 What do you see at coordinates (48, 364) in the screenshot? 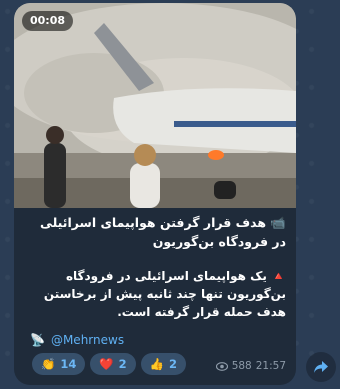
I see `clapping-hands-icon: 👏` at bounding box center [48, 364].